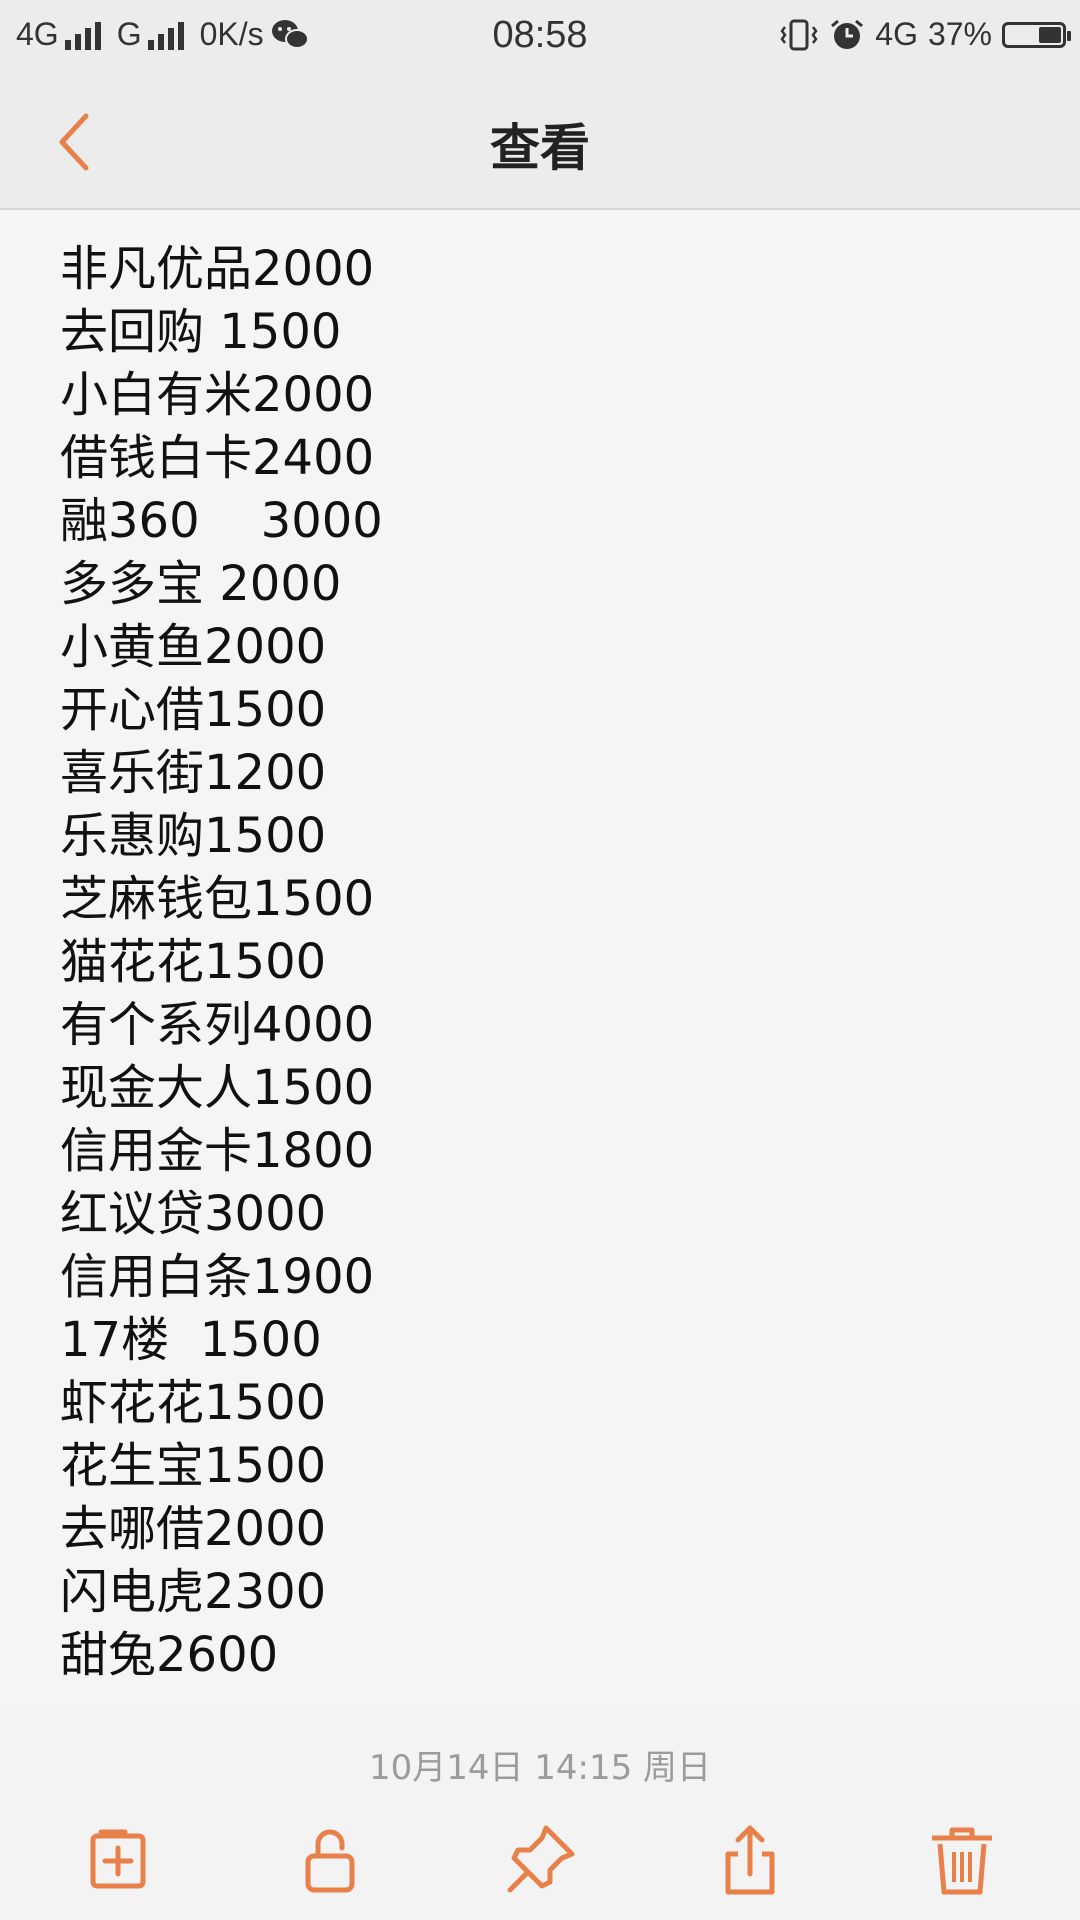  Describe the element at coordinates (169, 1655) in the screenshot. I see `note-line: 甜兔2600` at that location.